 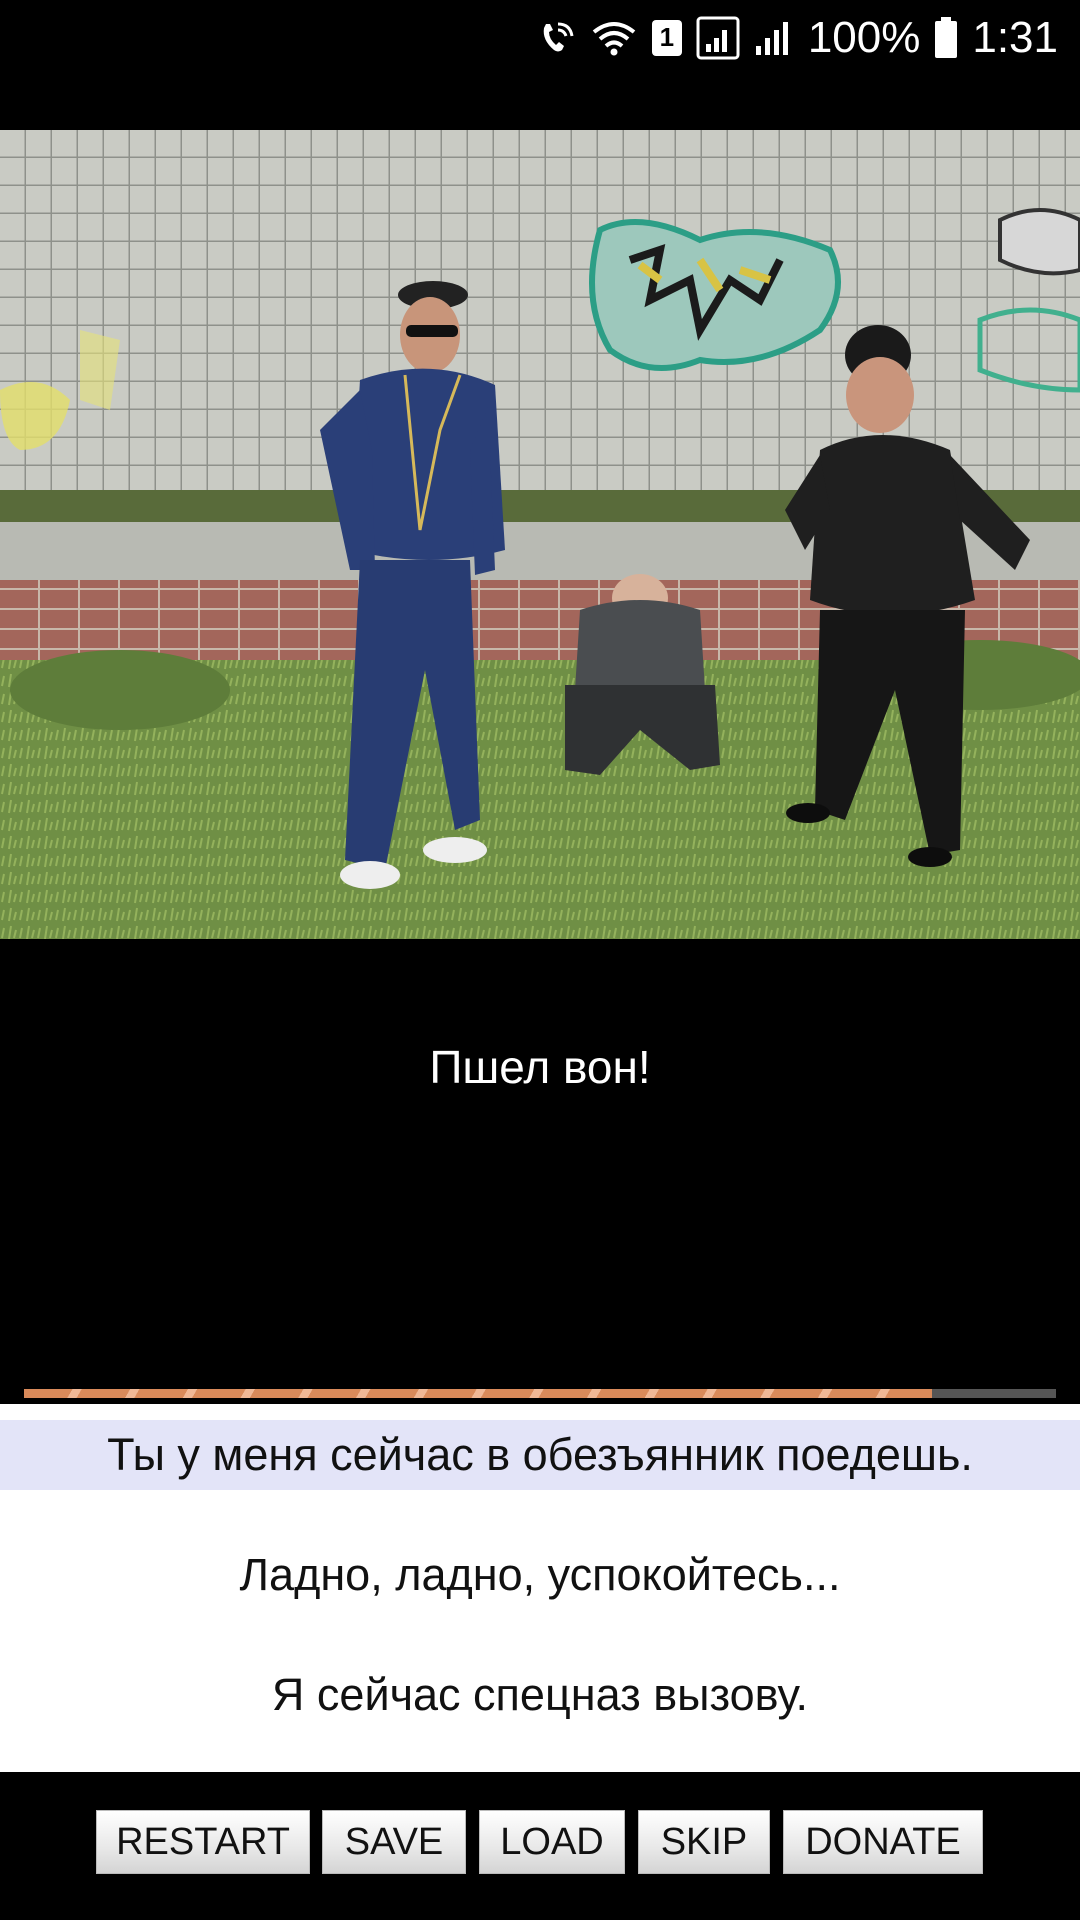 I want to click on choice-option-3: Я сейчас спецназ вызову., so click(x=540, y=1695).